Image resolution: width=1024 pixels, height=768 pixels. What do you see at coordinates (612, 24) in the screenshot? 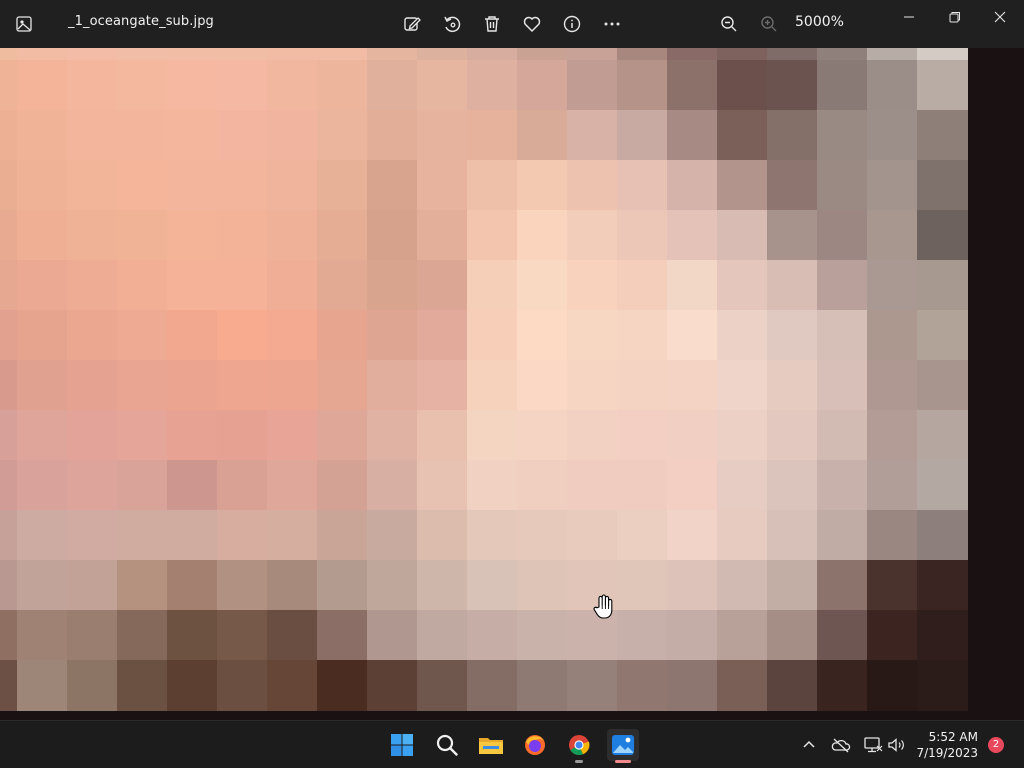
I see `more-icon` at bounding box center [612, 24].